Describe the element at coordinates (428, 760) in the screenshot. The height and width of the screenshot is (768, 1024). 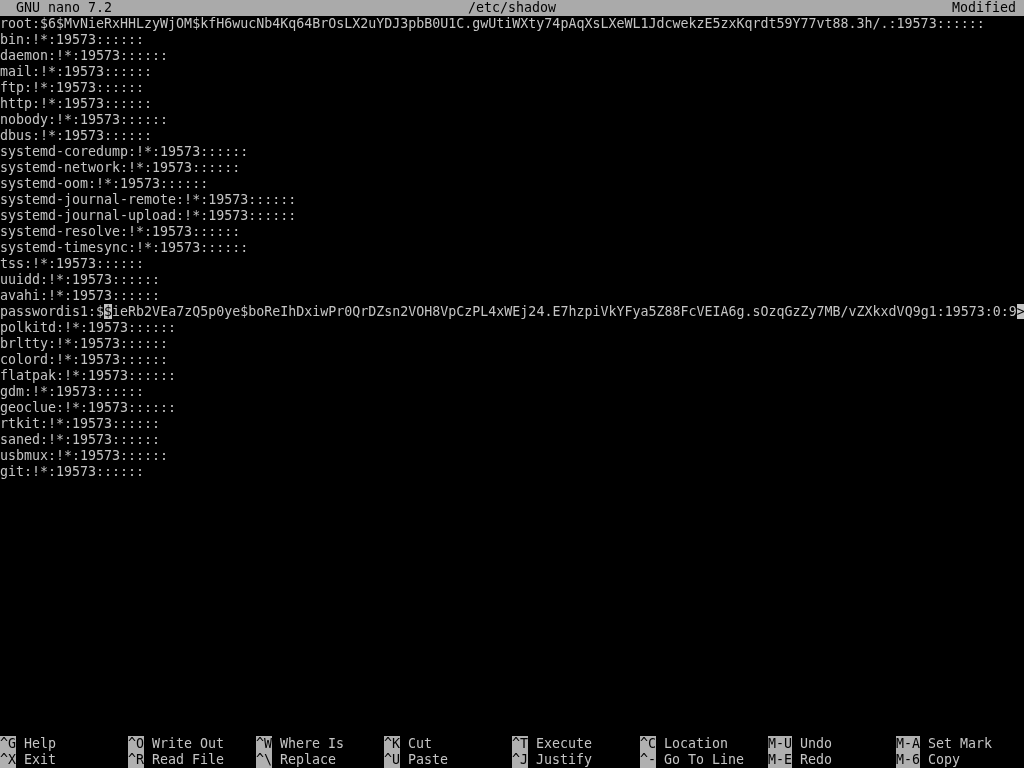
I see `shortcut-label: Paste` at that location.